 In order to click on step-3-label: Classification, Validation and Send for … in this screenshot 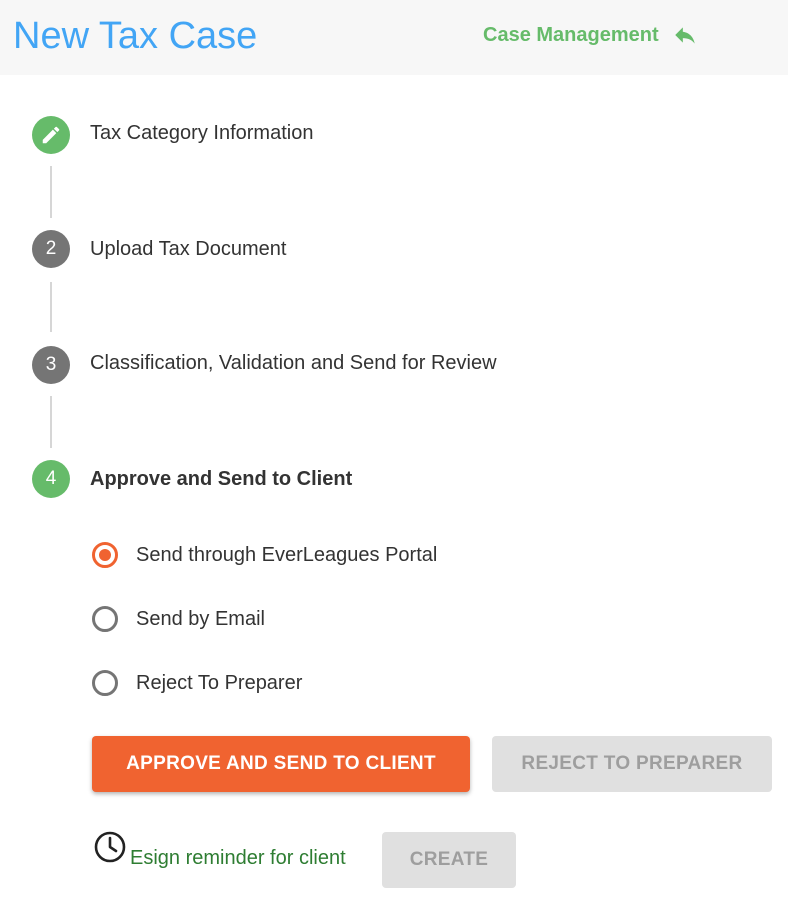, I will do `click(293, 363)`.